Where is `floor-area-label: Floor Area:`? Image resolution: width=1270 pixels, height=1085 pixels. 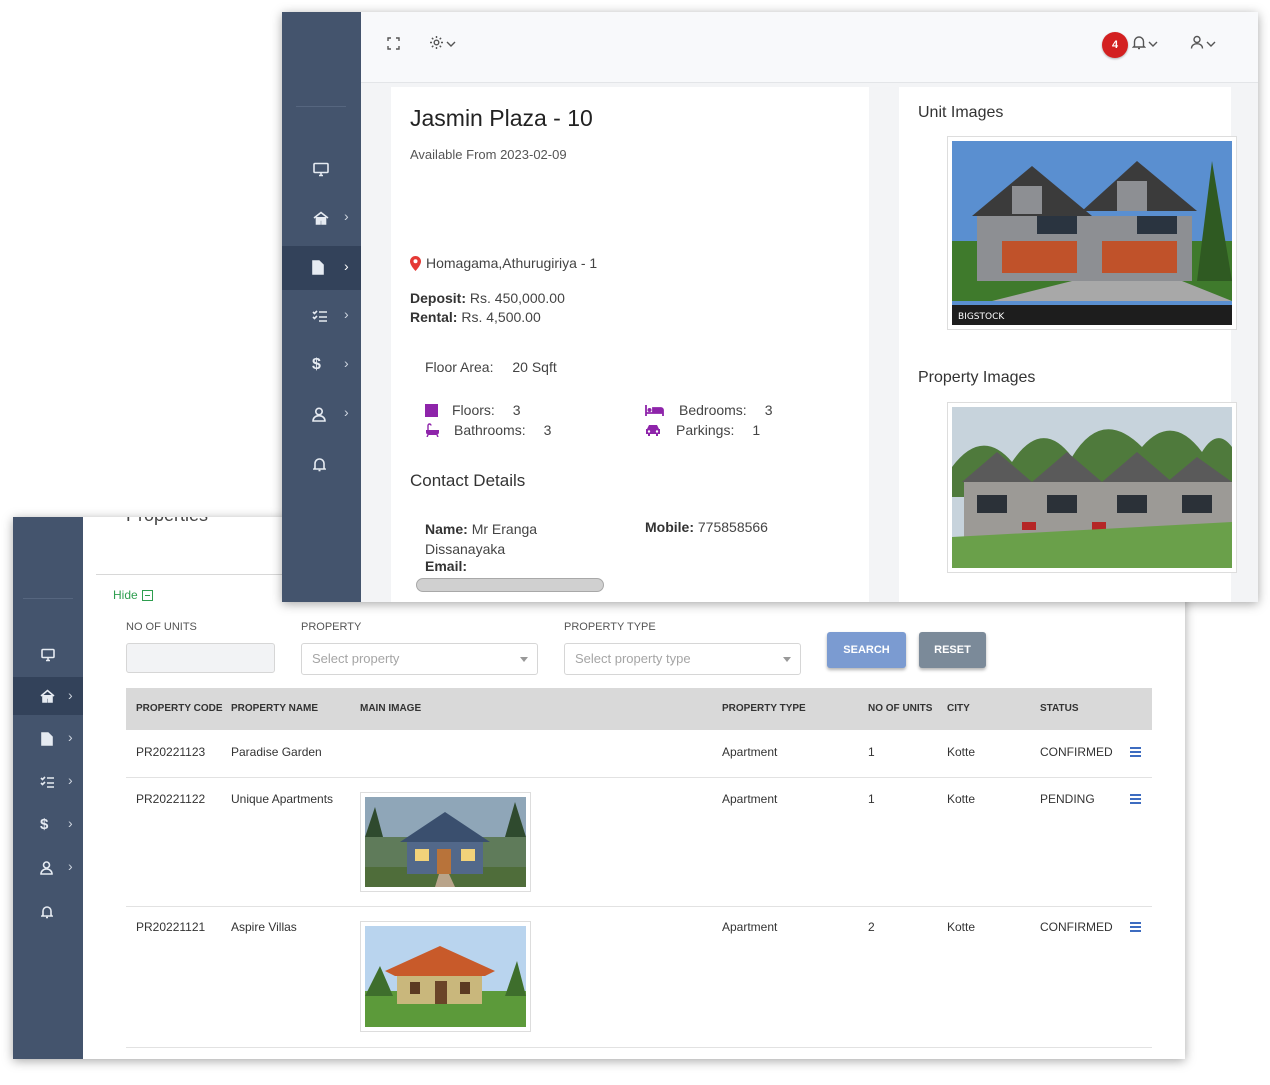 floor-area-label: Floor Area: is located at coordinates (459, 367).